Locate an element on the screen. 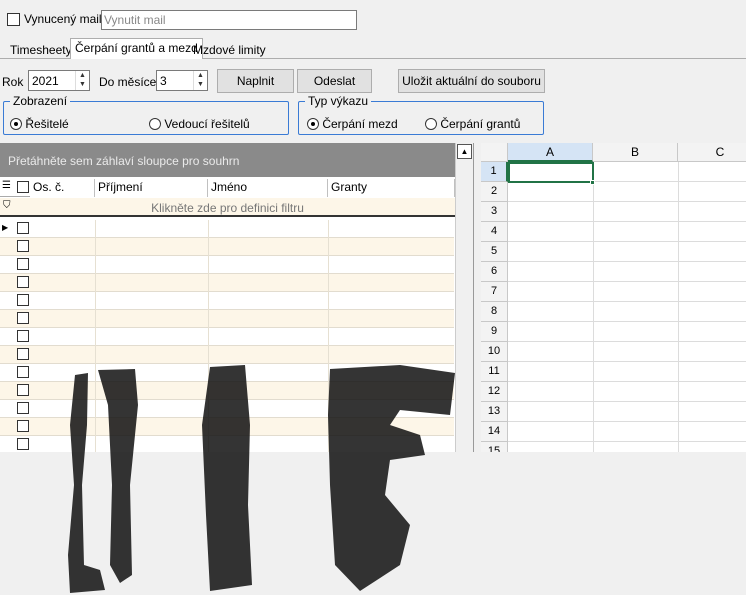 This screenshot has width=746, height=595. option-solvers-label: Řešitelé is located at coordinates (47, 123).